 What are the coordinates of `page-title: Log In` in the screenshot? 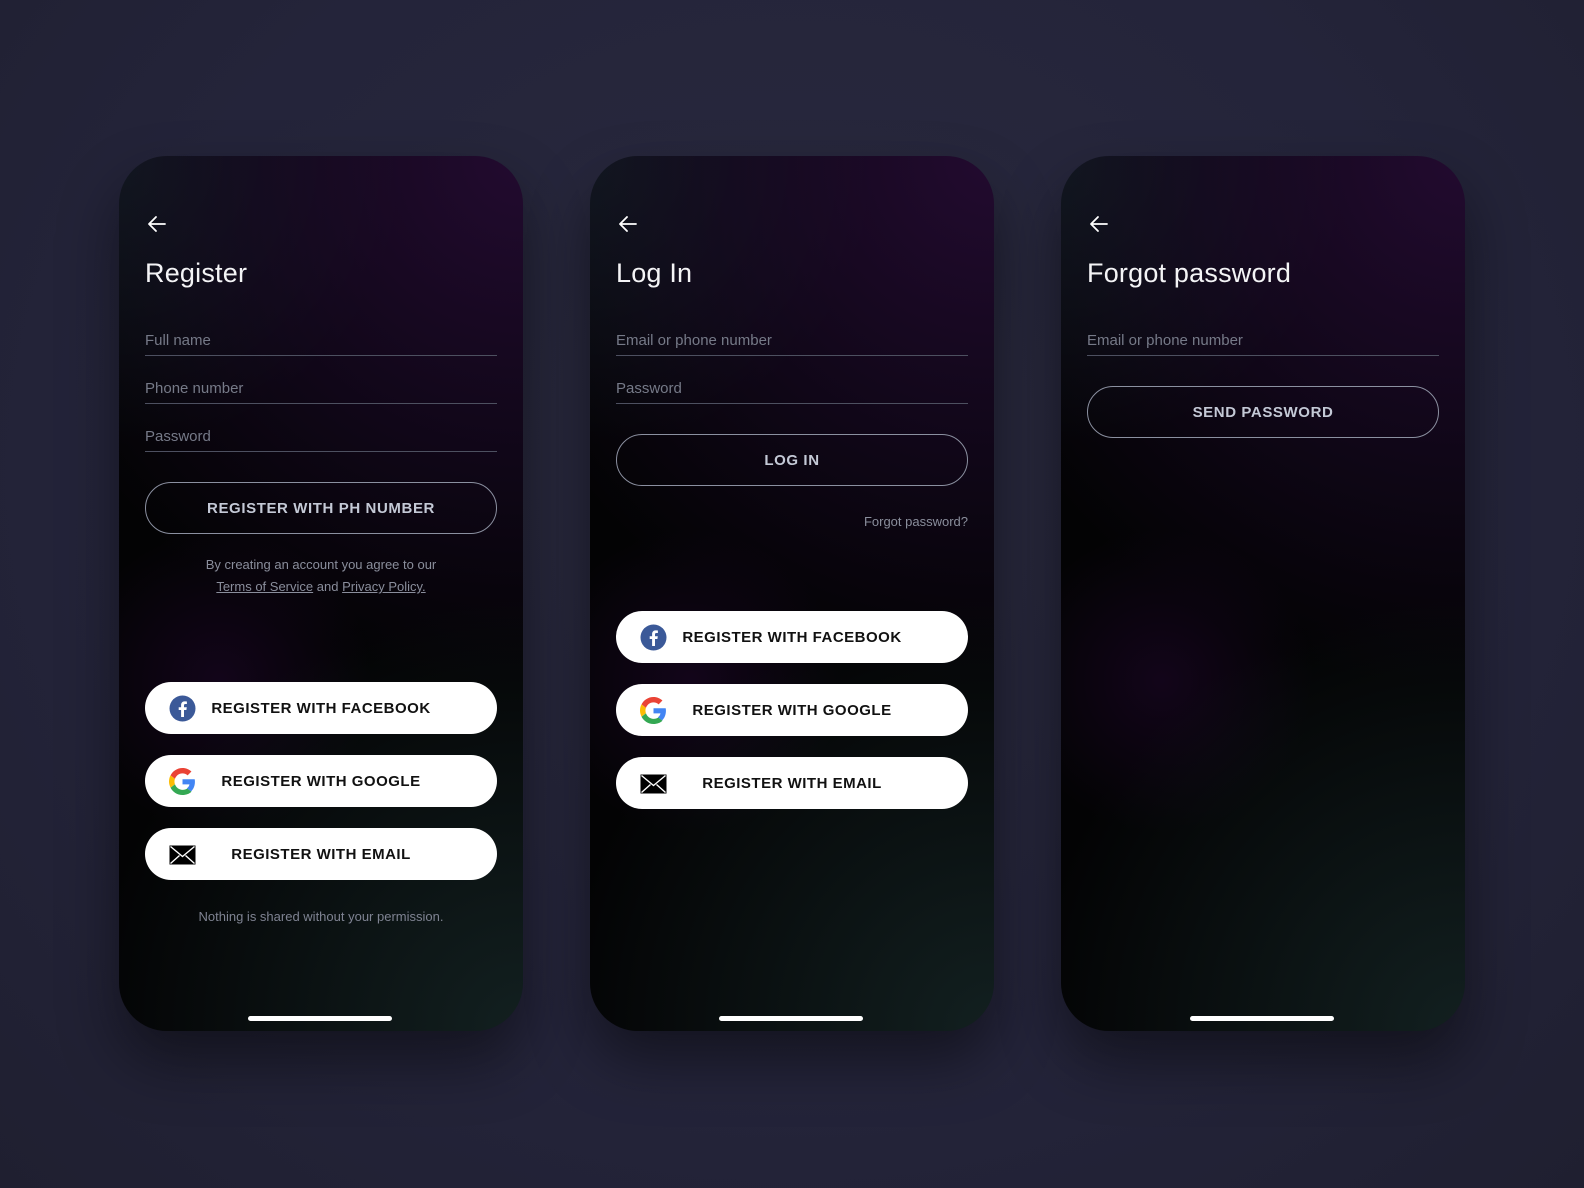 It's located at (654, 273).